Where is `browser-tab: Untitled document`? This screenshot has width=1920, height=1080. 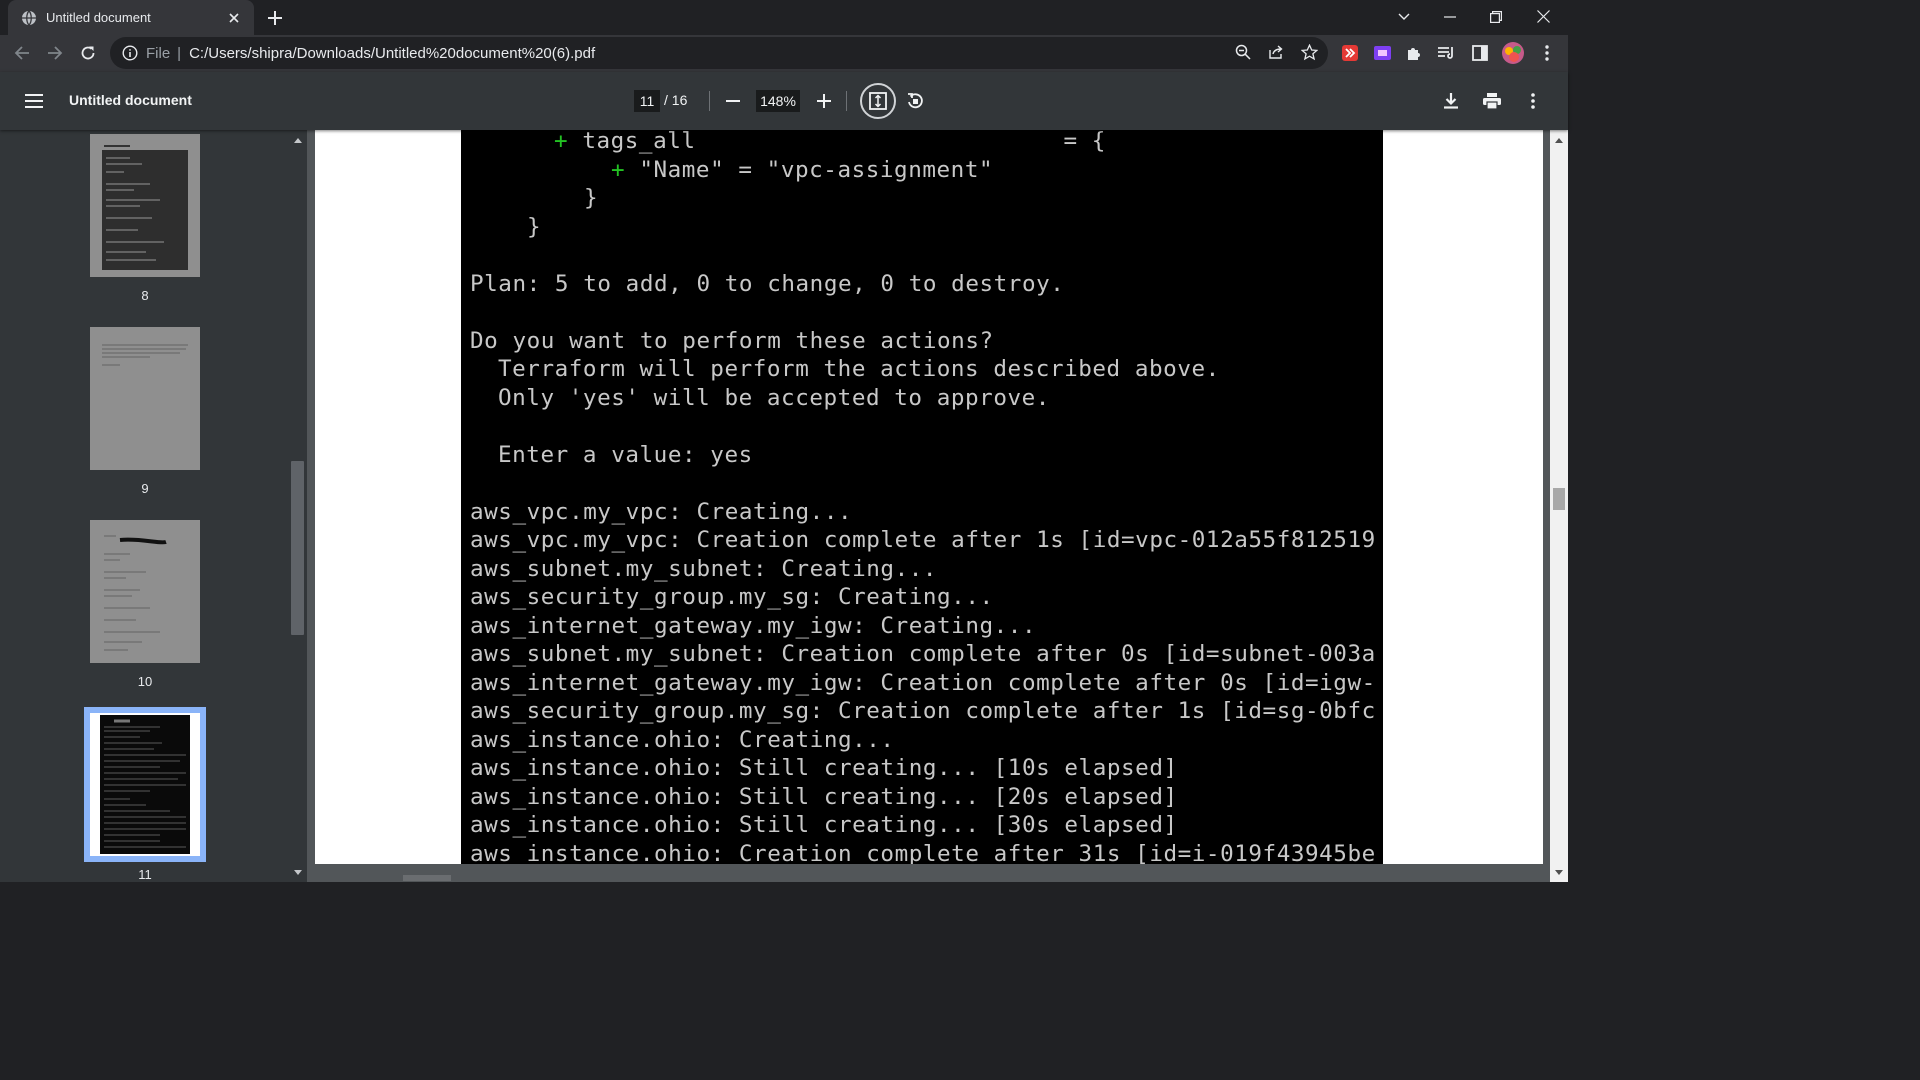
browser-tab: Untitled document is located at coordinates (131, 17).